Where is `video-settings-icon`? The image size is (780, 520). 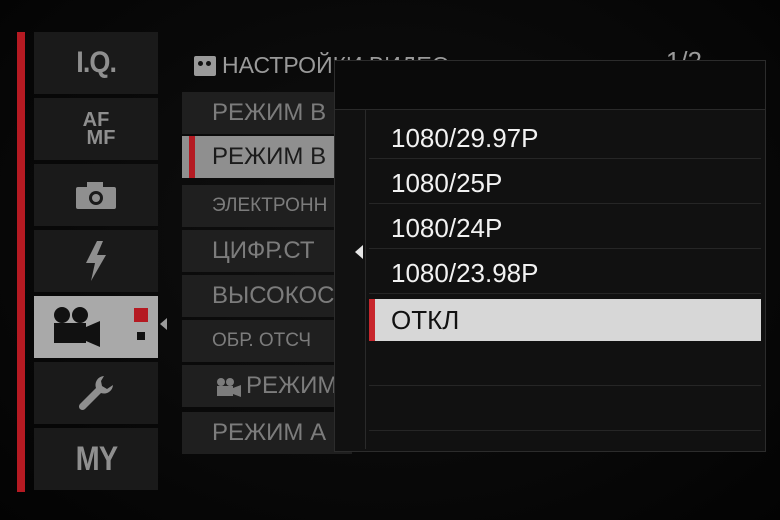 video-settings-icon is located at coordinates (205, 65).